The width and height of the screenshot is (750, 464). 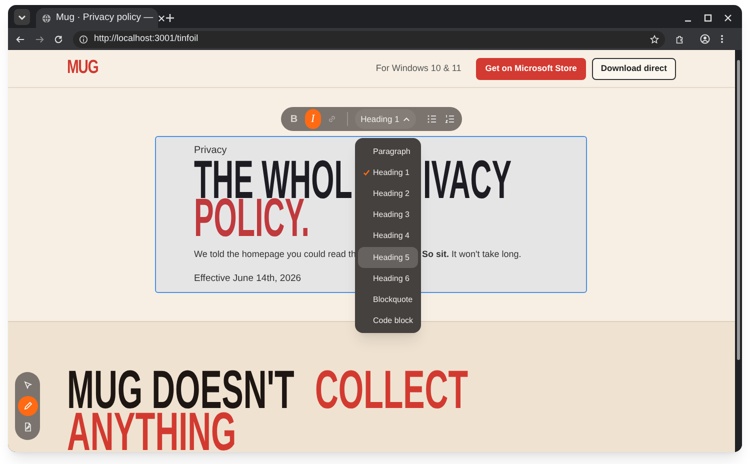 What do you see at coordinates (722, 39) in the screenshot?
I see `more-icon` at bounding box center [722, 39].